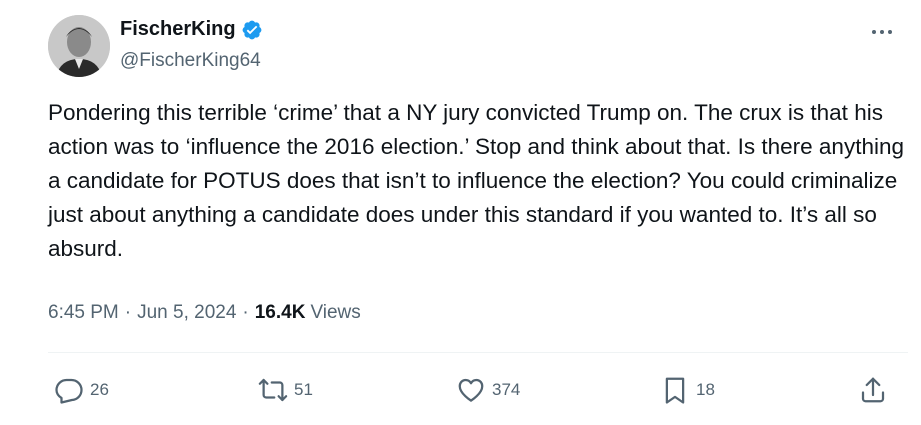  What do you see at coordinates (190, 61) in the screenshot?
I see `author-handle: @FischerKing64` at bounding box center [190, 61].